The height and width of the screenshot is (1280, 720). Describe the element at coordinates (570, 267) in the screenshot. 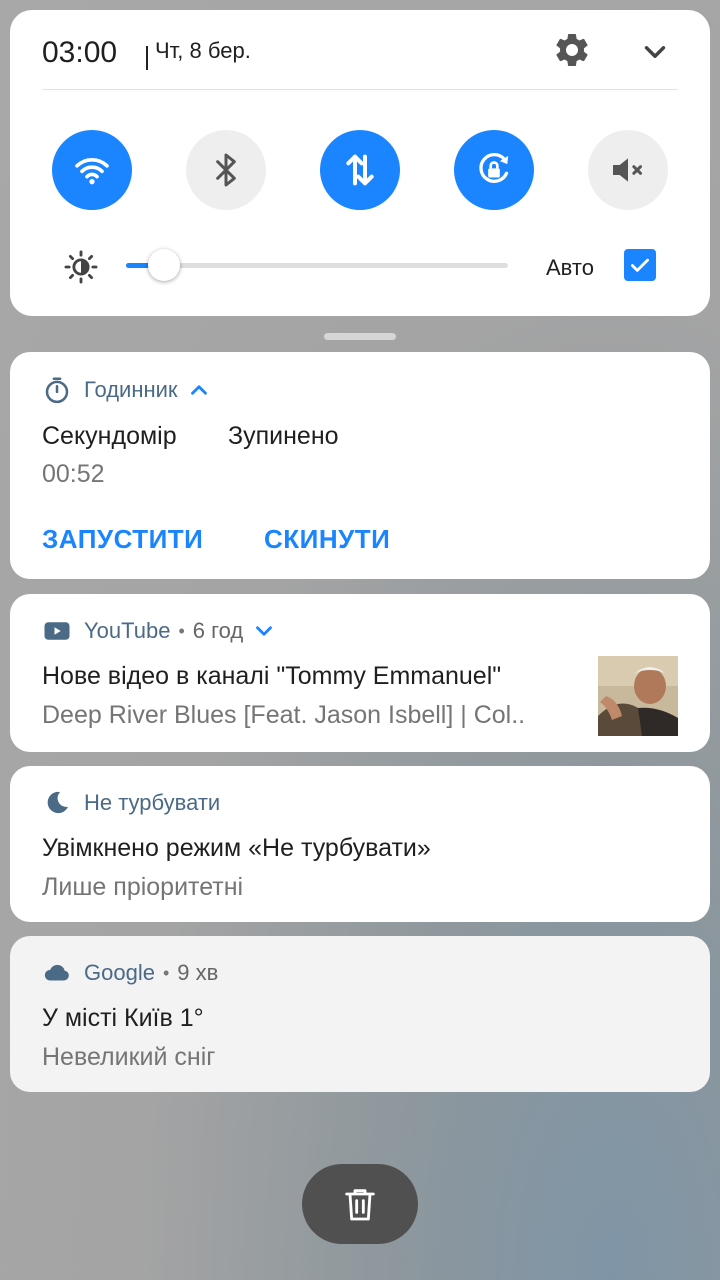

I see `auto-brightness-label: Авто` at that location.